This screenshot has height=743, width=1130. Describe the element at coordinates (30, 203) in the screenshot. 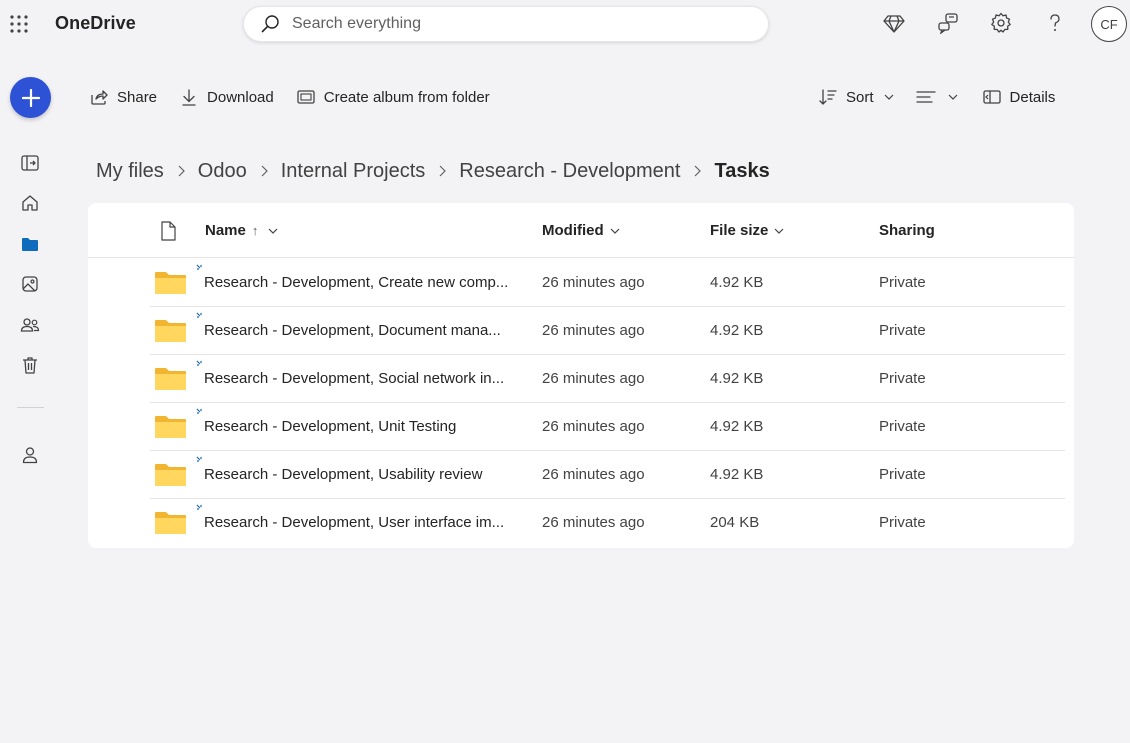

I see `home-icon` at that location.